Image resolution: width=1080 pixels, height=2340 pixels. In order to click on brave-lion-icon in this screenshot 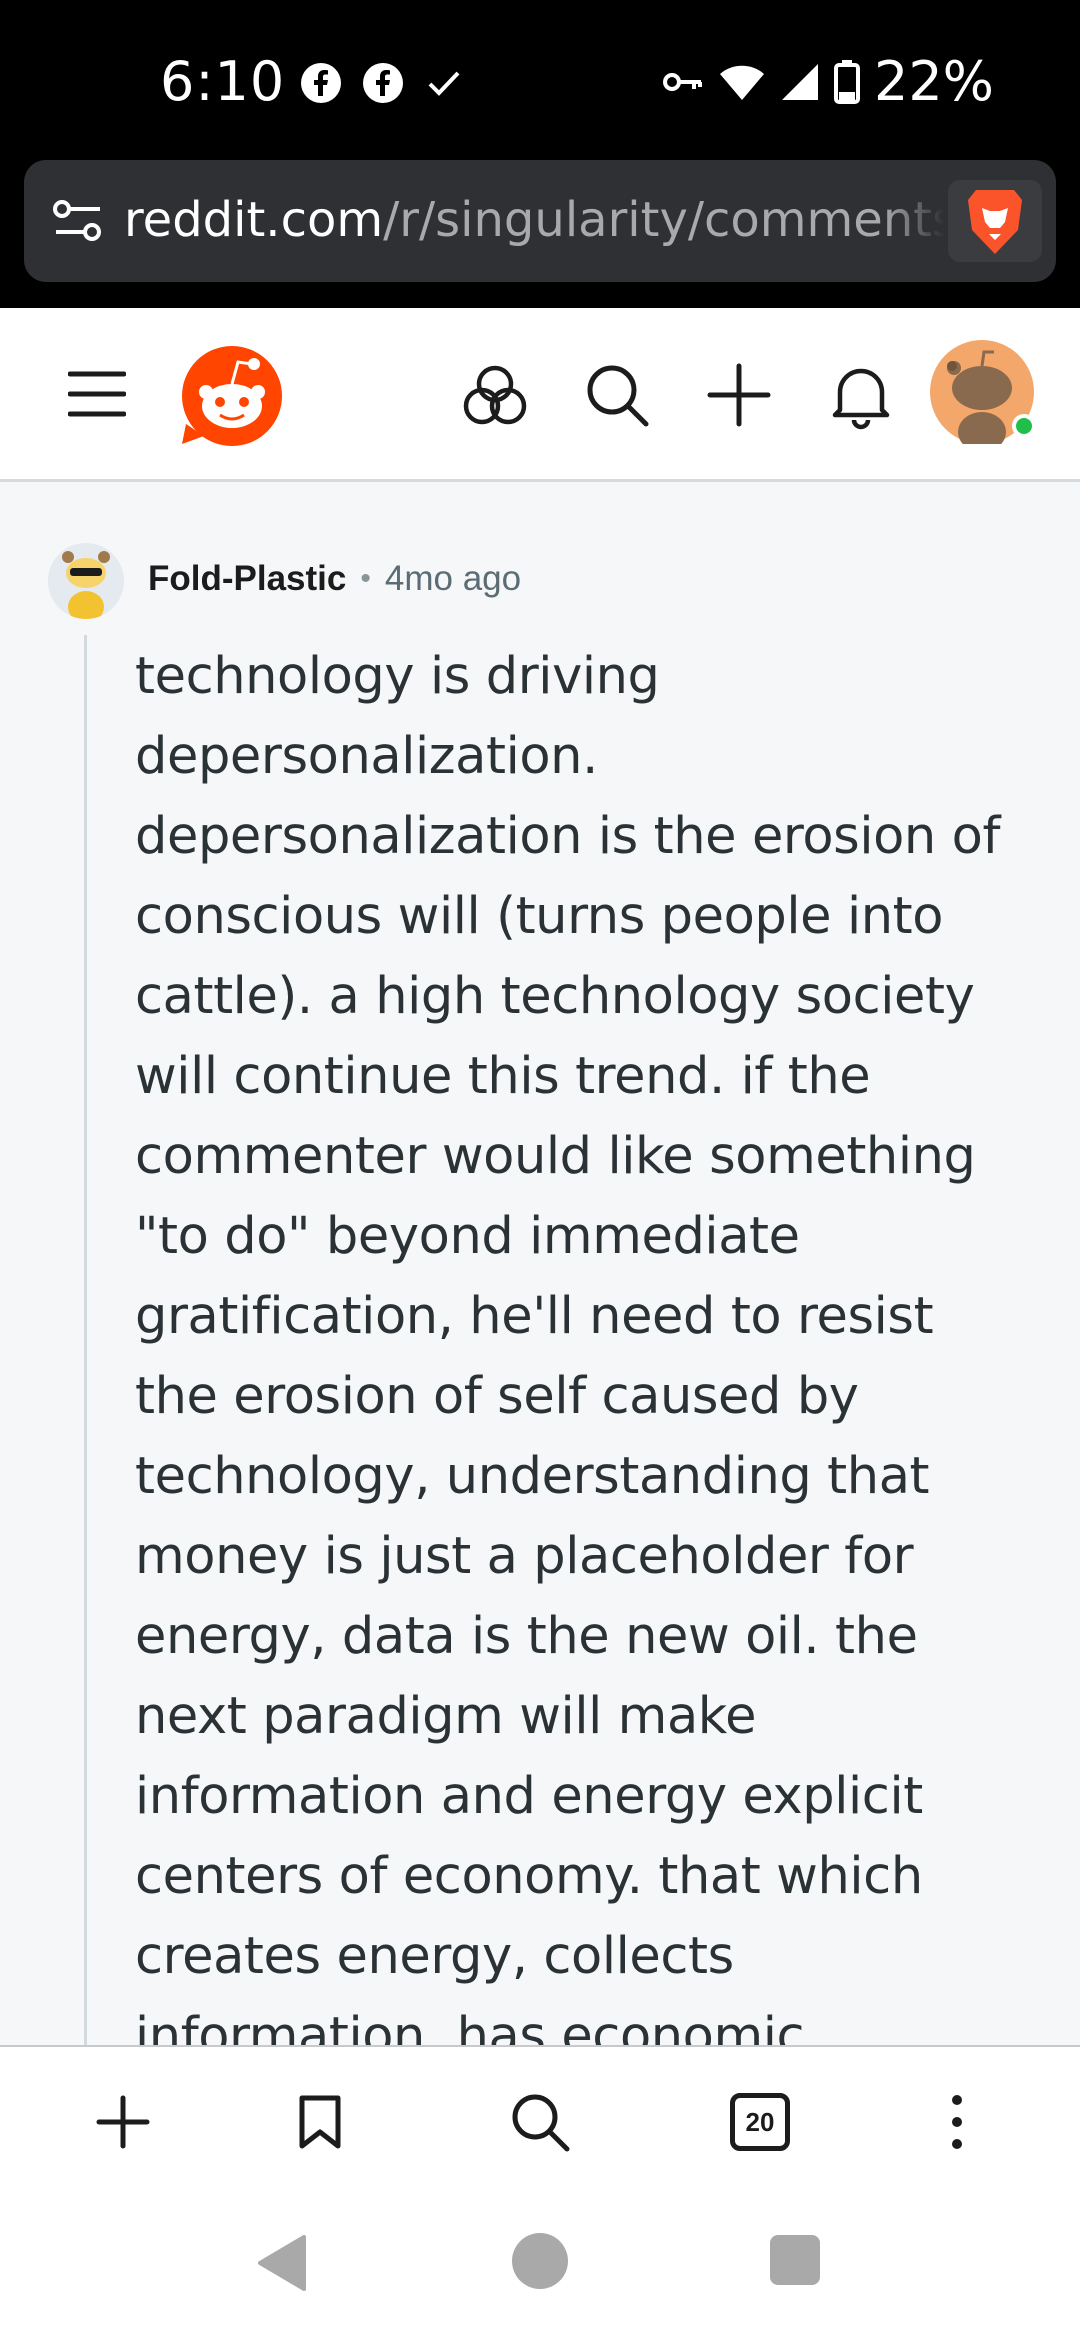, I will do `click(995, 222)`.